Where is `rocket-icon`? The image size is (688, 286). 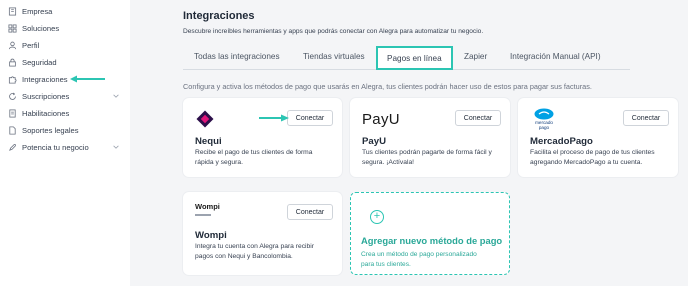 rocket-icon is located at coordinates (12, 147).